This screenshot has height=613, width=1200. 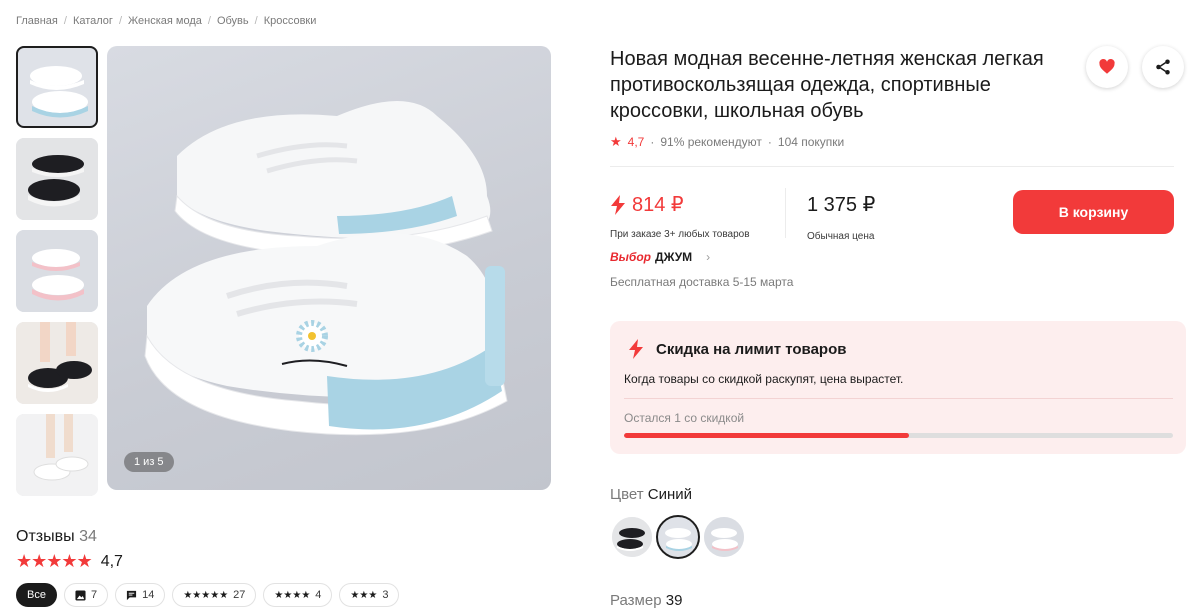 I want to click on color-swatch-blue, so click(x=678, y=537).